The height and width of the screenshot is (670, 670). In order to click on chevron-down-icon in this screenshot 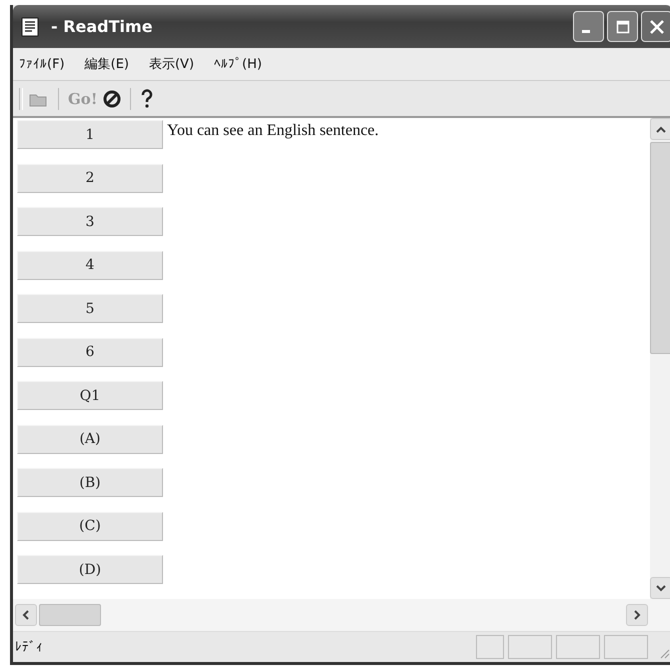, I will do `click(661, 588)`.